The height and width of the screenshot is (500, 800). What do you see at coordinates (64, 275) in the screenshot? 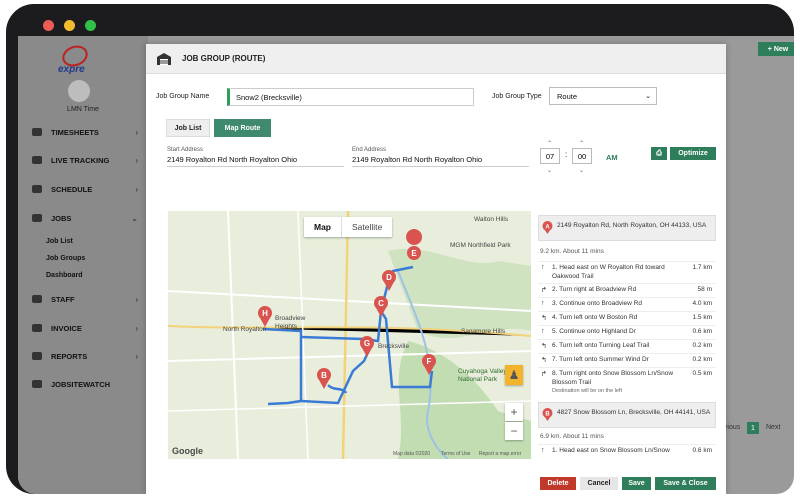
I see `nav-dashboard: Dashboard` at bounding box center [64, 275].